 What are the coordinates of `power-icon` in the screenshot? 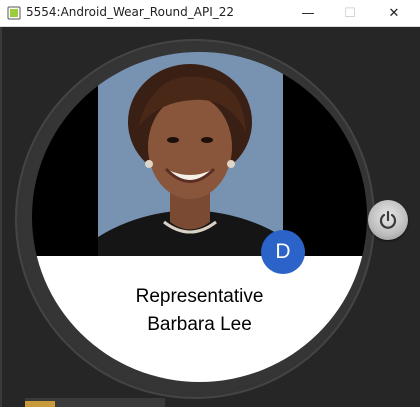 It's located at (388, 219).